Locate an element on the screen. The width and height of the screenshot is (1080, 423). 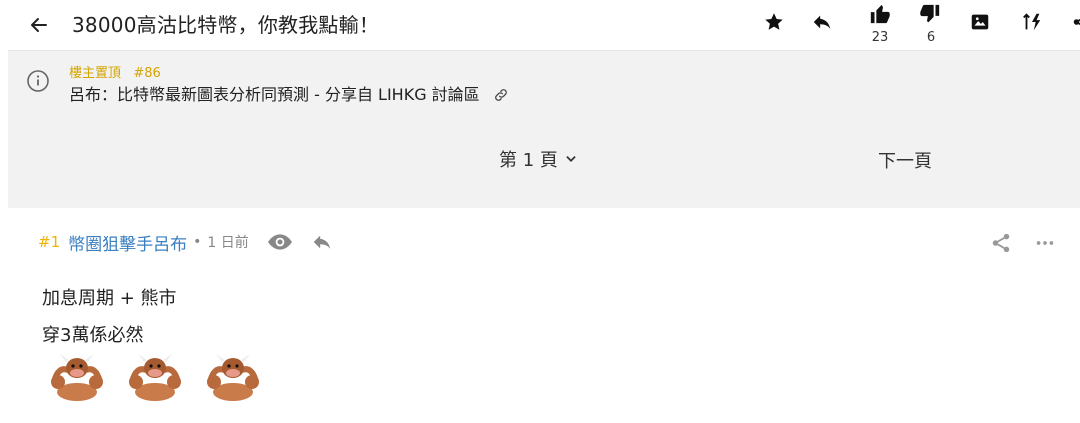
post-header: #1 幣圈狙擊手呂布 • 1 日前 is located at coordinates (185, 242).